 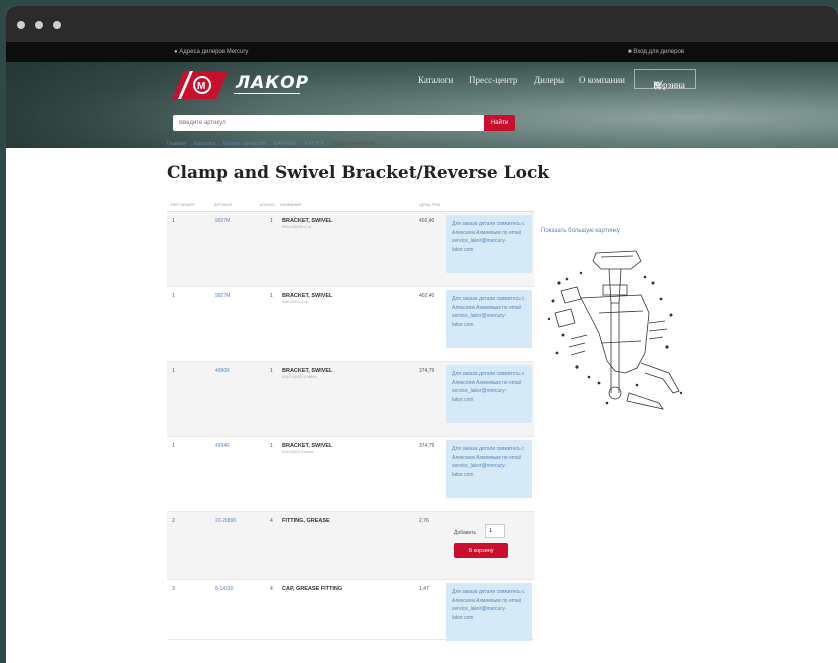 What do you see at coordinates (223, 204) in the screenshot?
I see `col-article: Артикул` at bounding box center [223, 204].